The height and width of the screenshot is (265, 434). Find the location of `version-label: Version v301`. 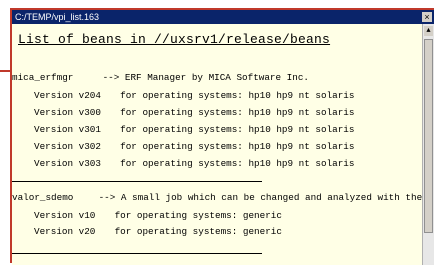

version-label: Version v301 is located at coordinates (67, 129).